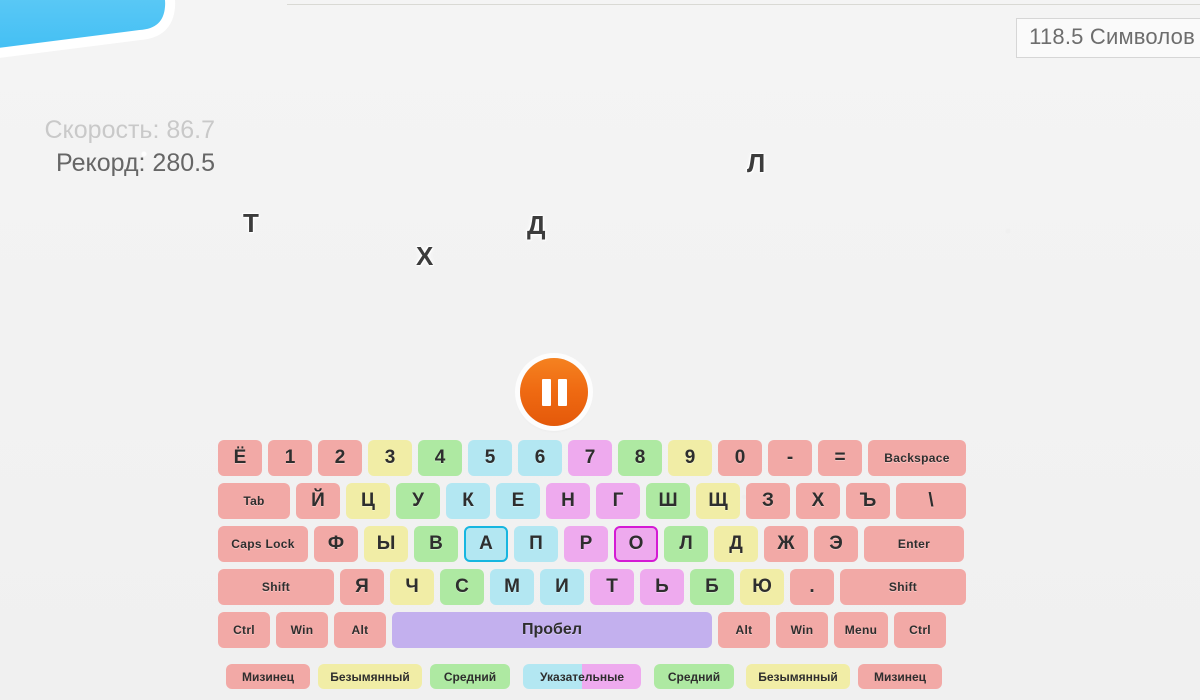 The image size is (1200, 700). I want to click on key-п: П, so click(536, 544).